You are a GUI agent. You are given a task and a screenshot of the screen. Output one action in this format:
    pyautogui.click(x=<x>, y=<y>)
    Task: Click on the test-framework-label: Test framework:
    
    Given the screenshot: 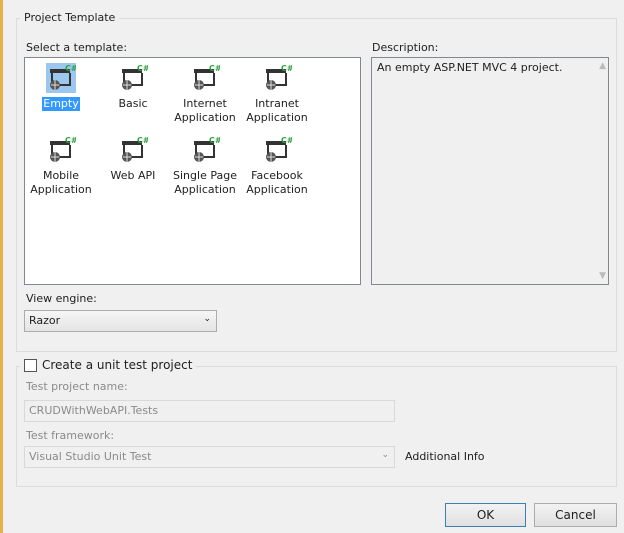 What is the action you would take?
    pyautogui.click(x=70, y=435)
    